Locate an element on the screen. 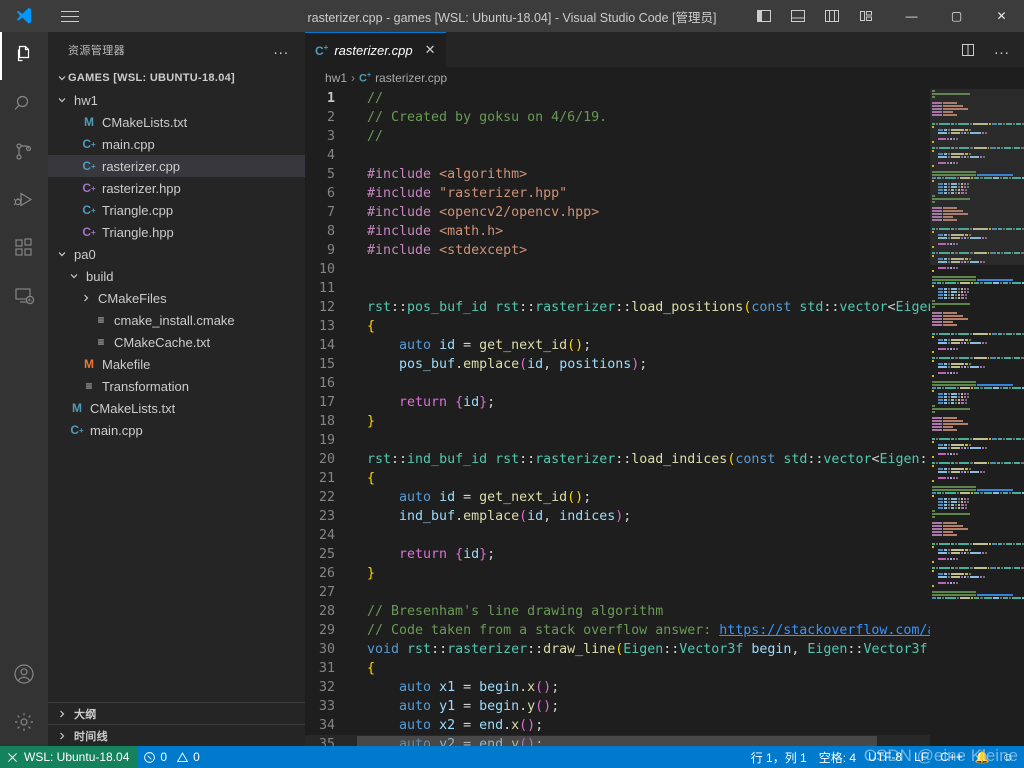 This screenshot has height=768, width=1024. code-line: 7 #include <opencv2/opencv.hpp> is located at coordinates (617, 212).